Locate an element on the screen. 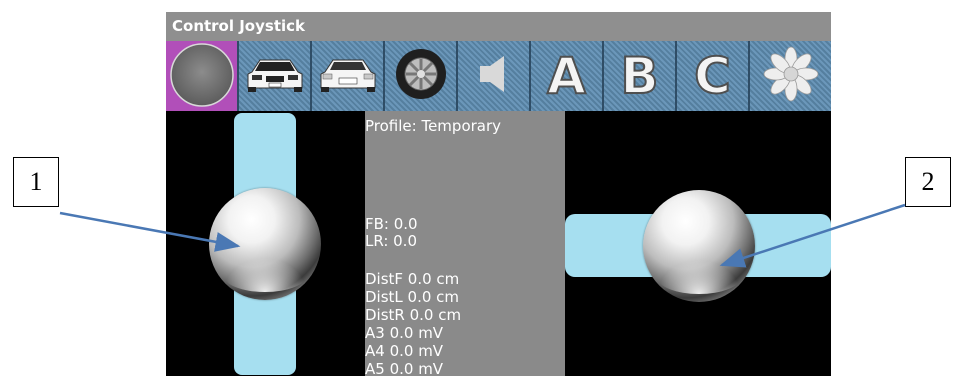  a3-value: A3 0.0 mV is located at coordinates (404, 333).